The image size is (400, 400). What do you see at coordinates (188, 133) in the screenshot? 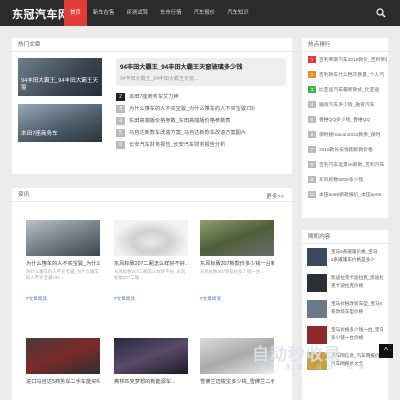
I see `hot-article-title: 马自达新款车改造方案_马自达新款车改造方案图片` at bounding box center [188, 133].